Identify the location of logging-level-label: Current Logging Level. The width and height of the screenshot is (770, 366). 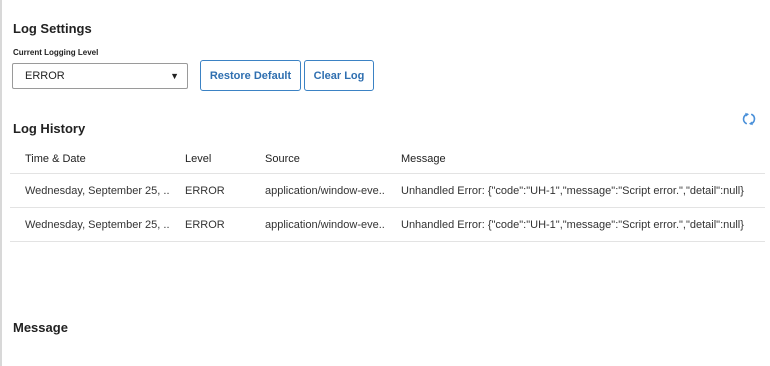
(56, 52).